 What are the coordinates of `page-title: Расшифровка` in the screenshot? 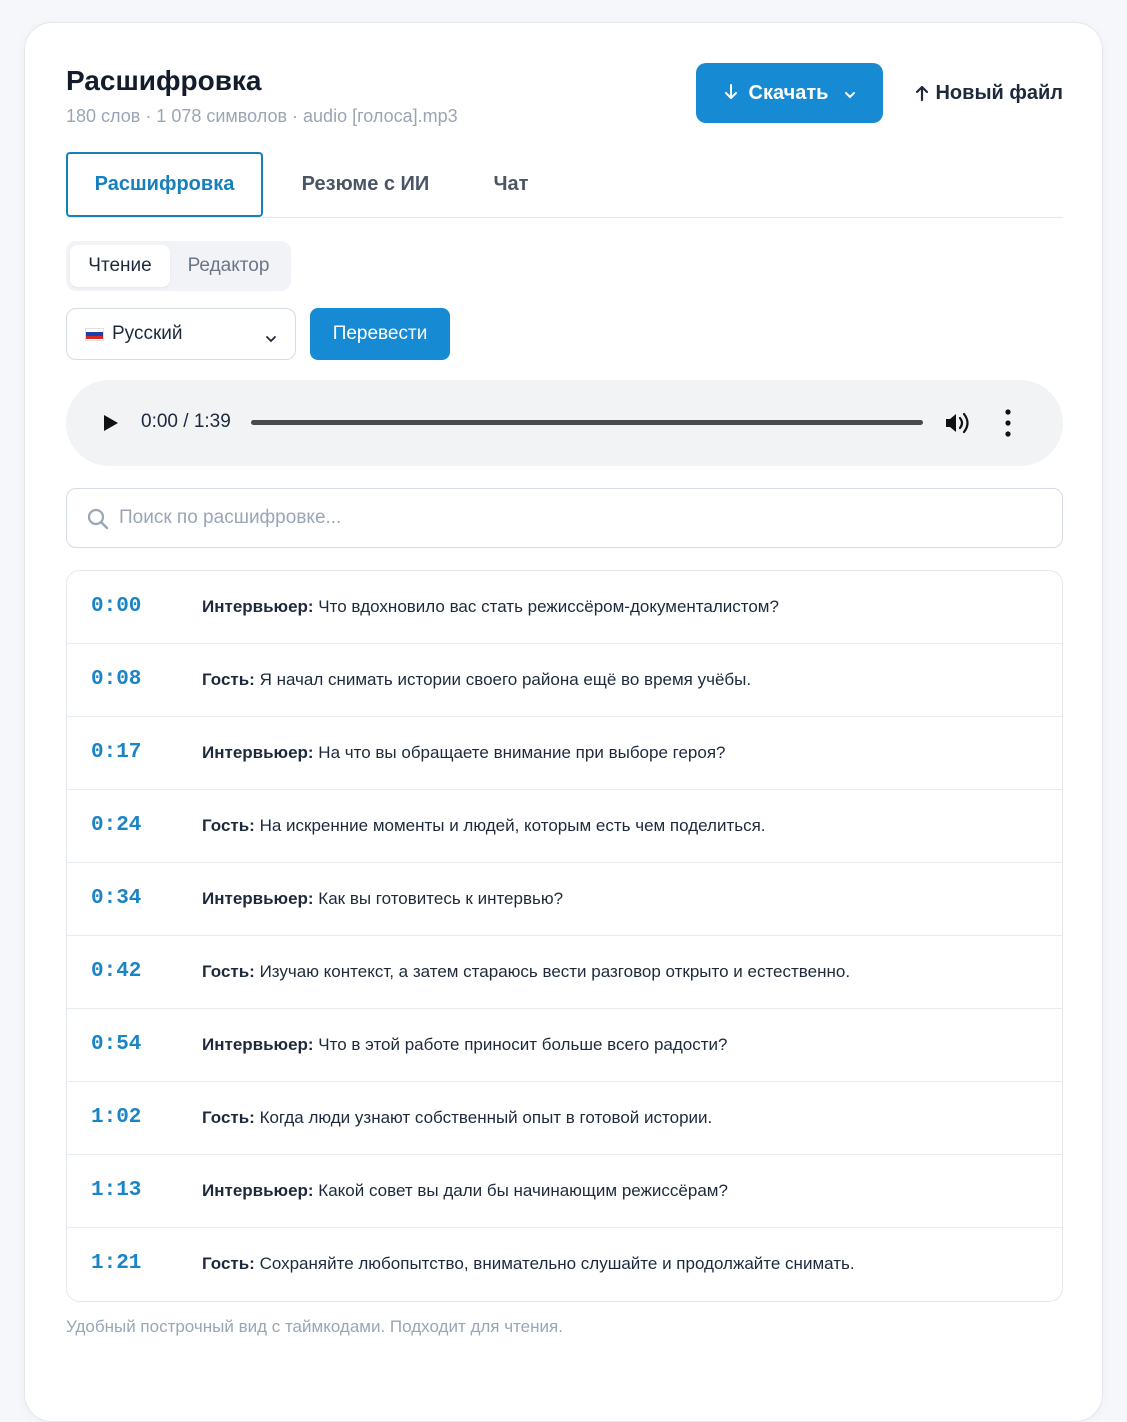 It's located at (164, 80).